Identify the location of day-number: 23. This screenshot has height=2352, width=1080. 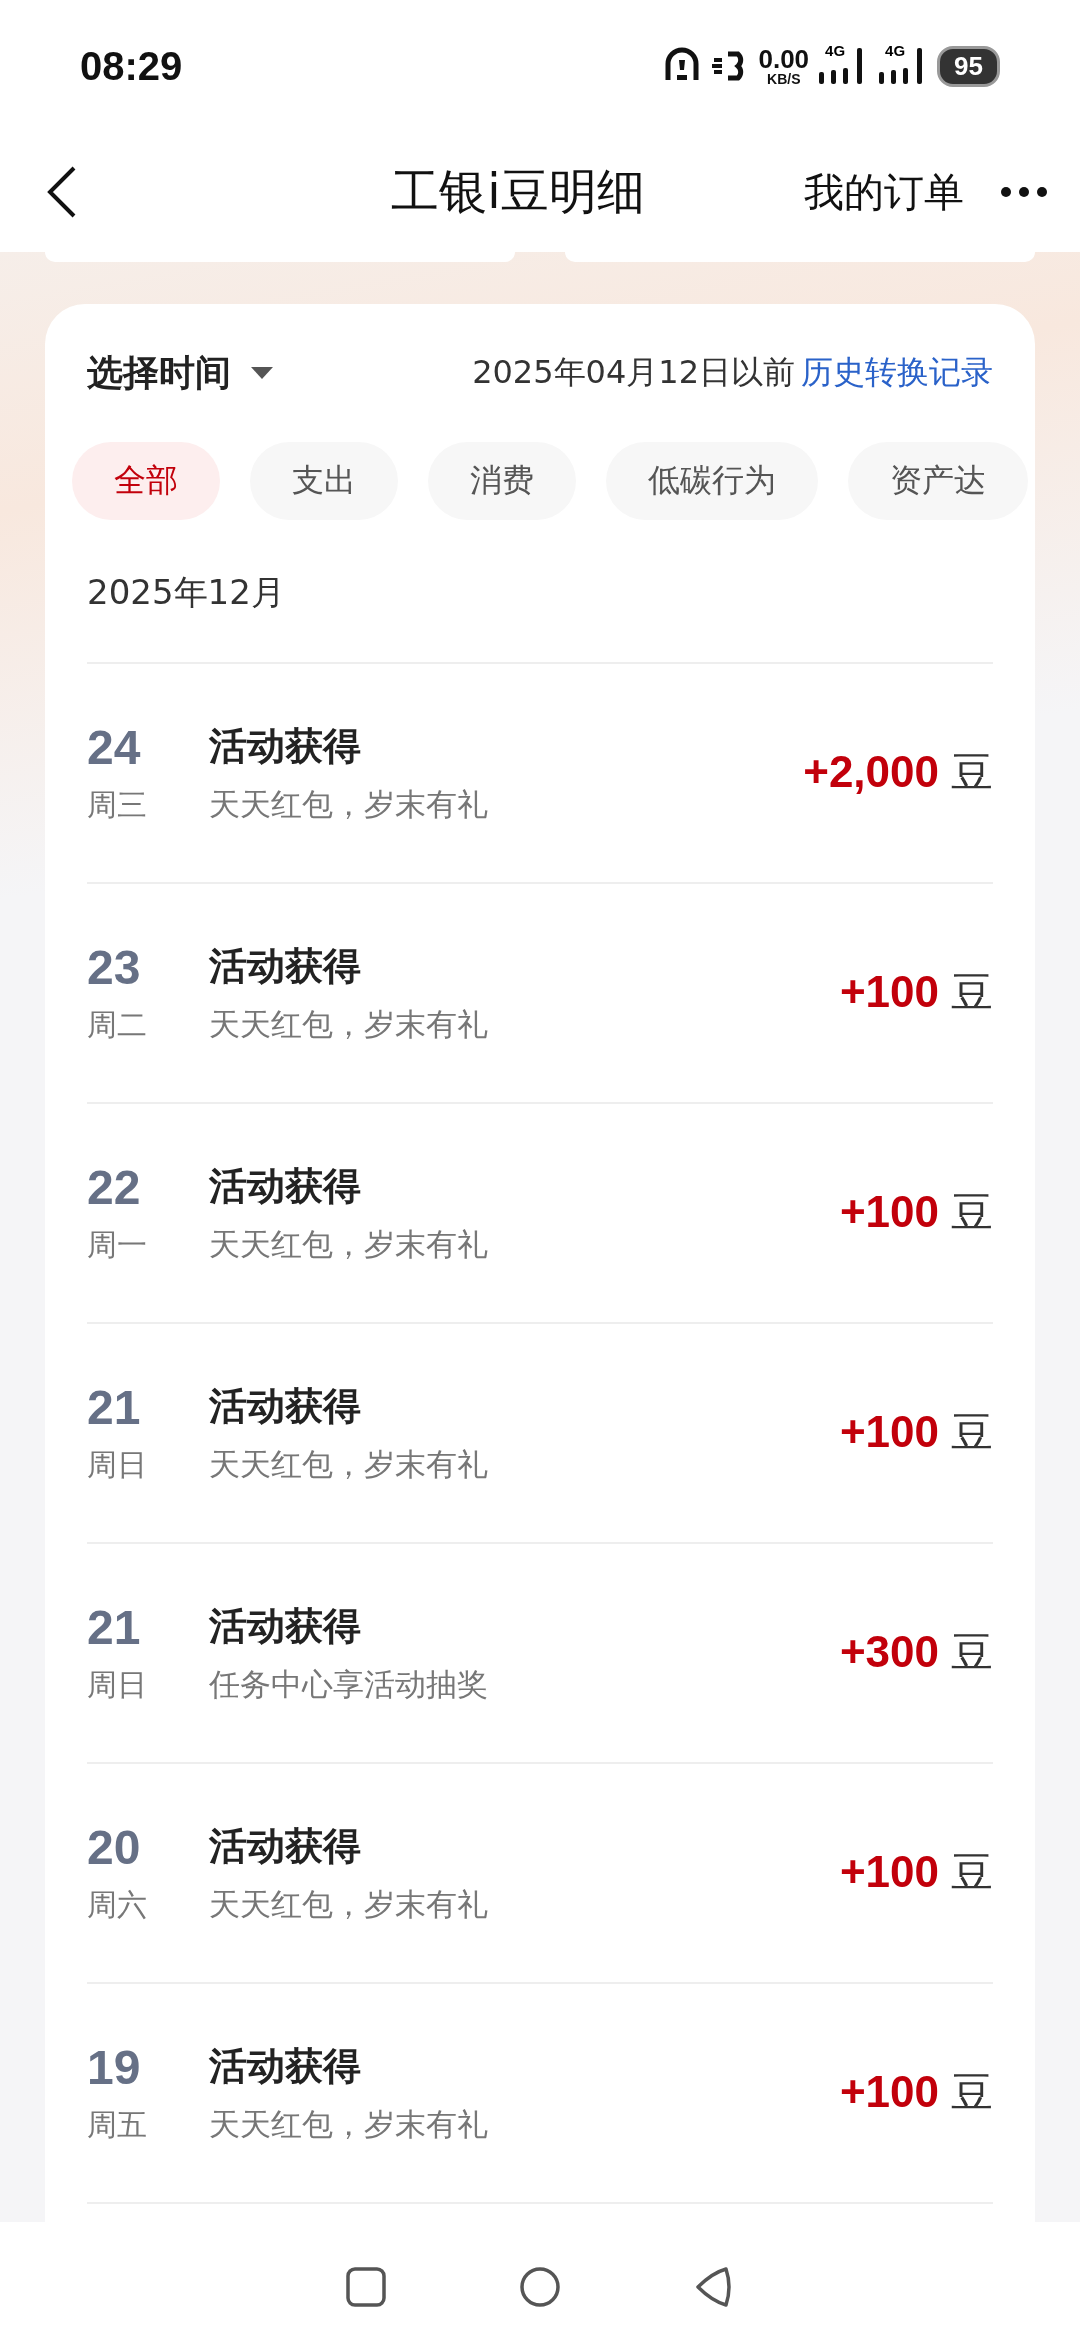
(114, 967).